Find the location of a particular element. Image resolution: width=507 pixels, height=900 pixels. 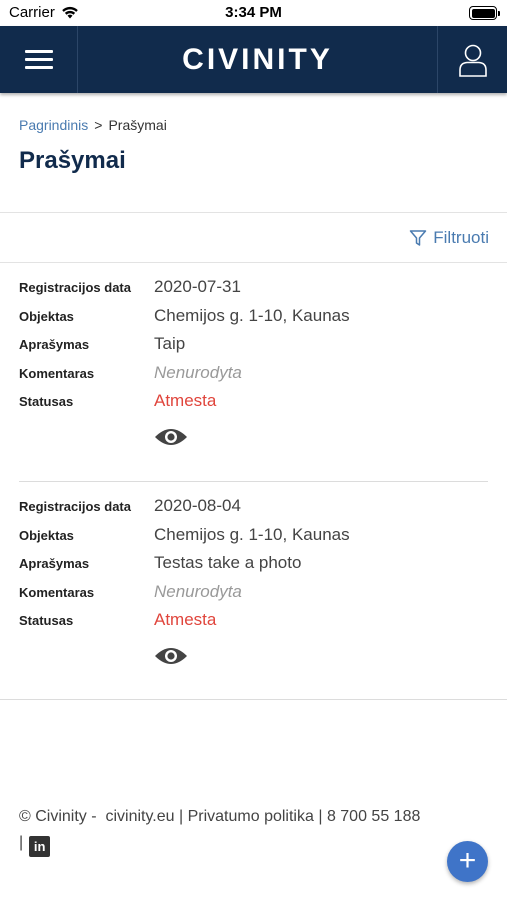

description-value: Taip is located at coordinates (170, 343).